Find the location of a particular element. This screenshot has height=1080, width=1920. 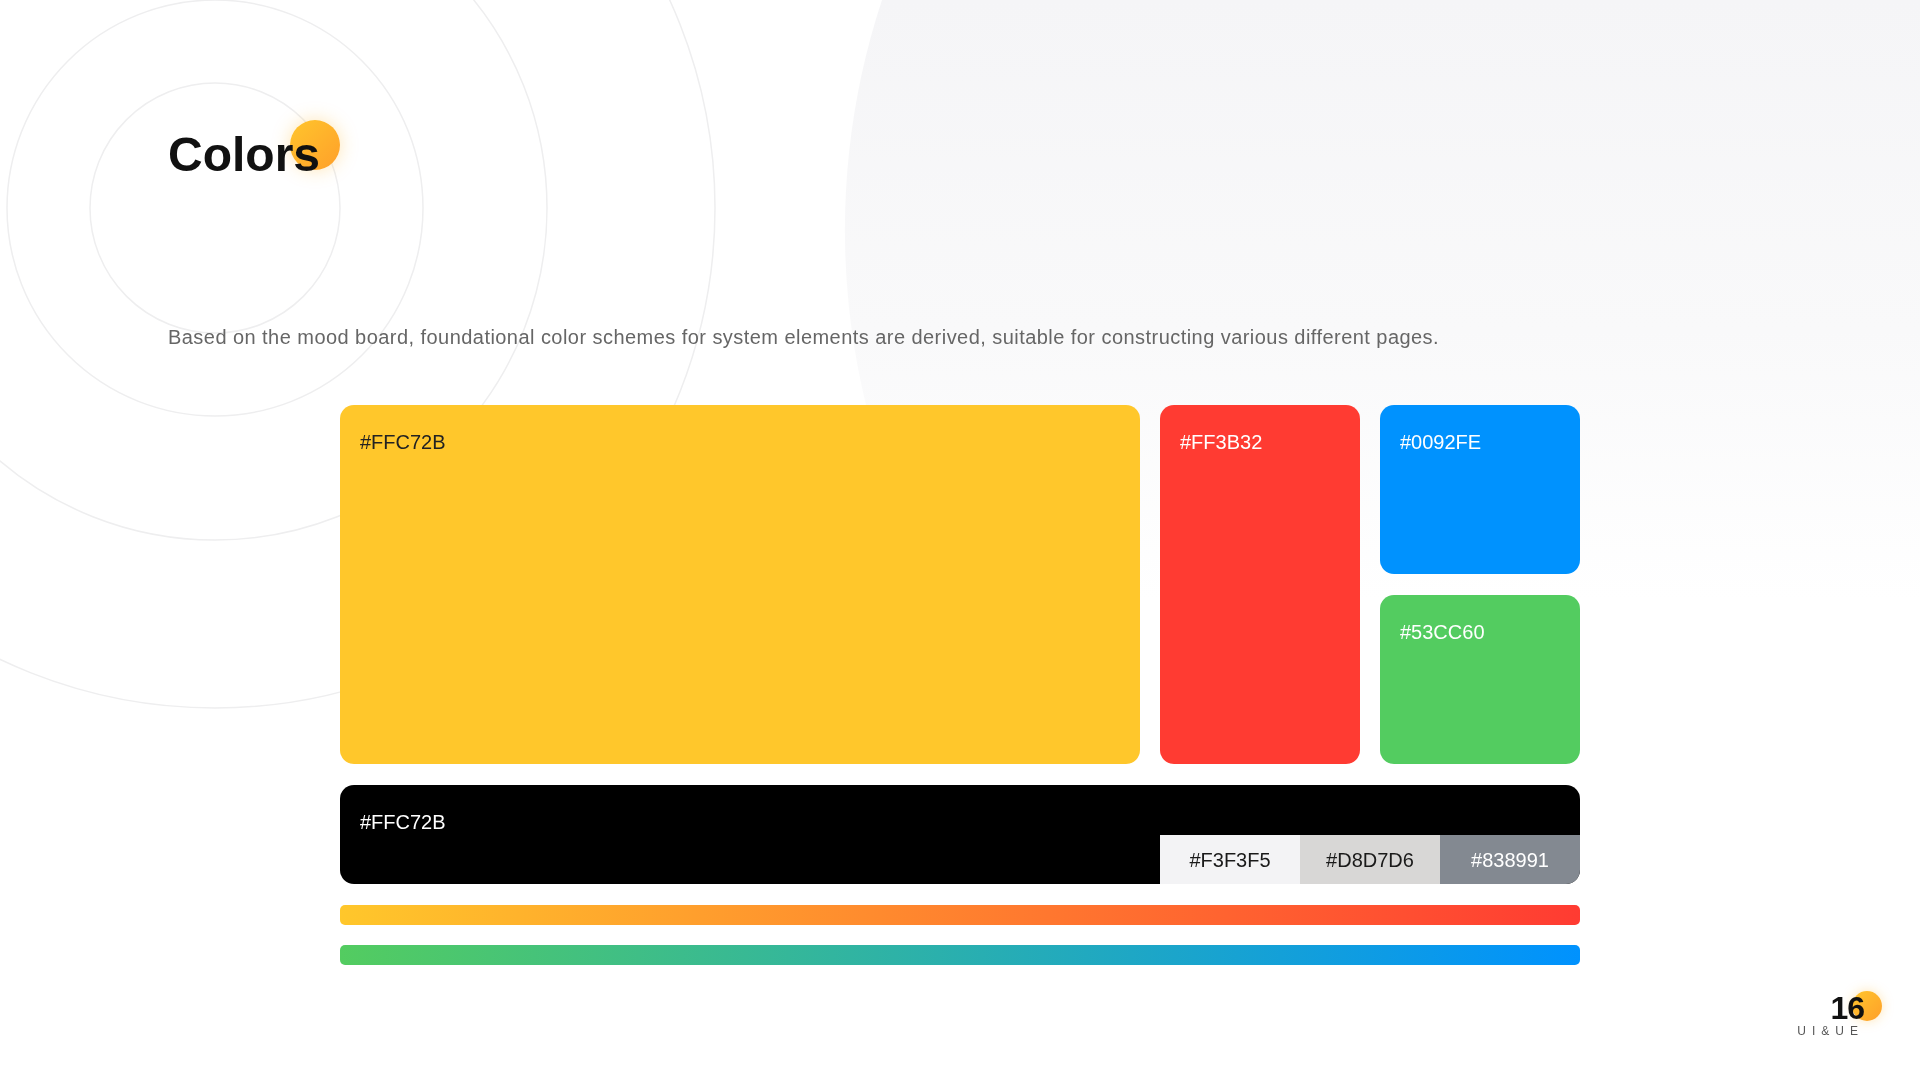

hex-label: #D8D7D6 is located at coordinates (1370, 859).